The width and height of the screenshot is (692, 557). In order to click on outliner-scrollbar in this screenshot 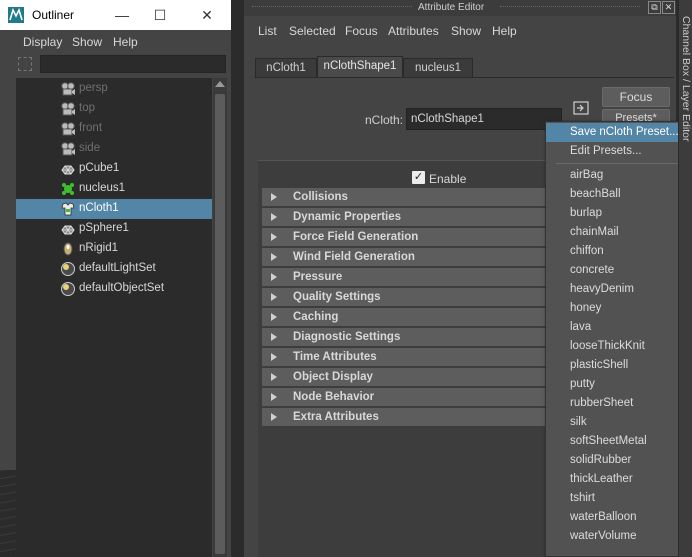, I will do `click(220, 317)`.